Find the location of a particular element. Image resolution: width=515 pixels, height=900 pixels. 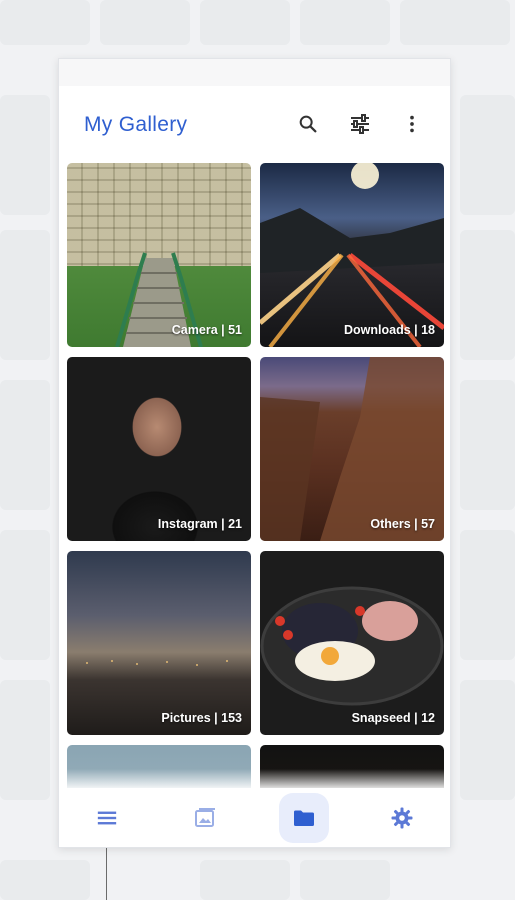

album-cover-image is located at coordinates (159, 449).